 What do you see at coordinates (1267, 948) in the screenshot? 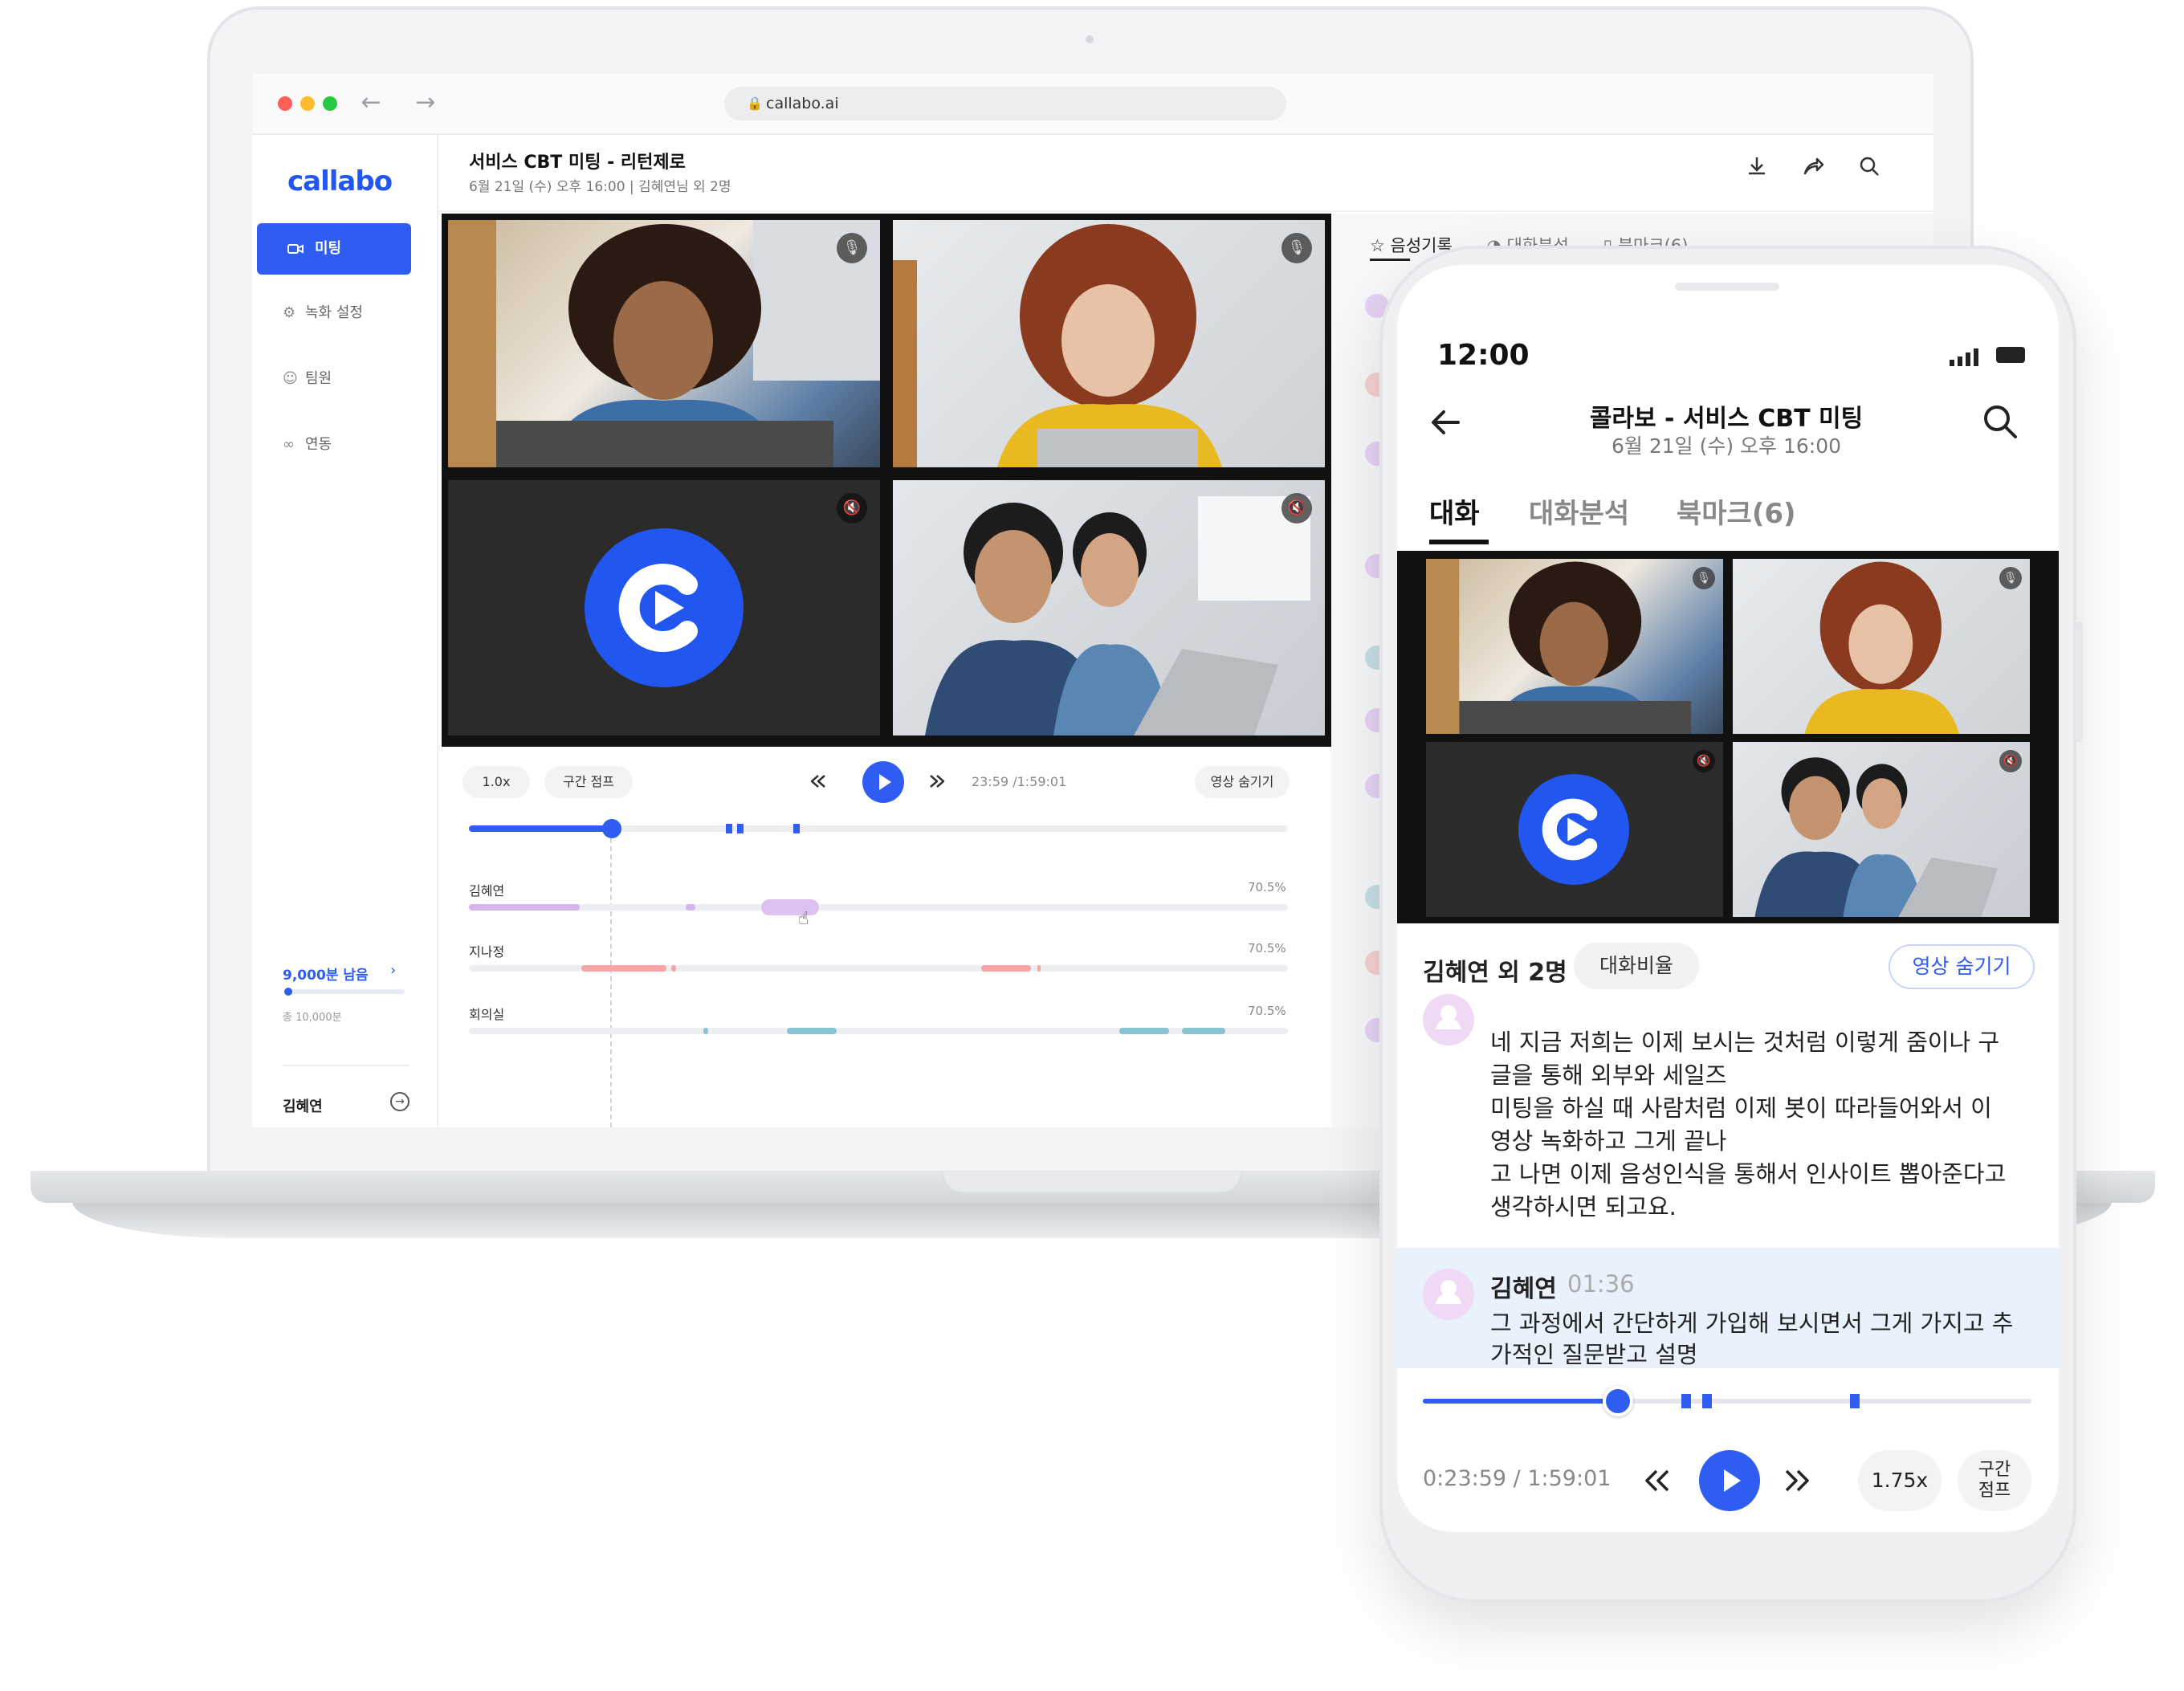
I see `speaker-percent: 70.5%` at bounding box center [1267, 948].